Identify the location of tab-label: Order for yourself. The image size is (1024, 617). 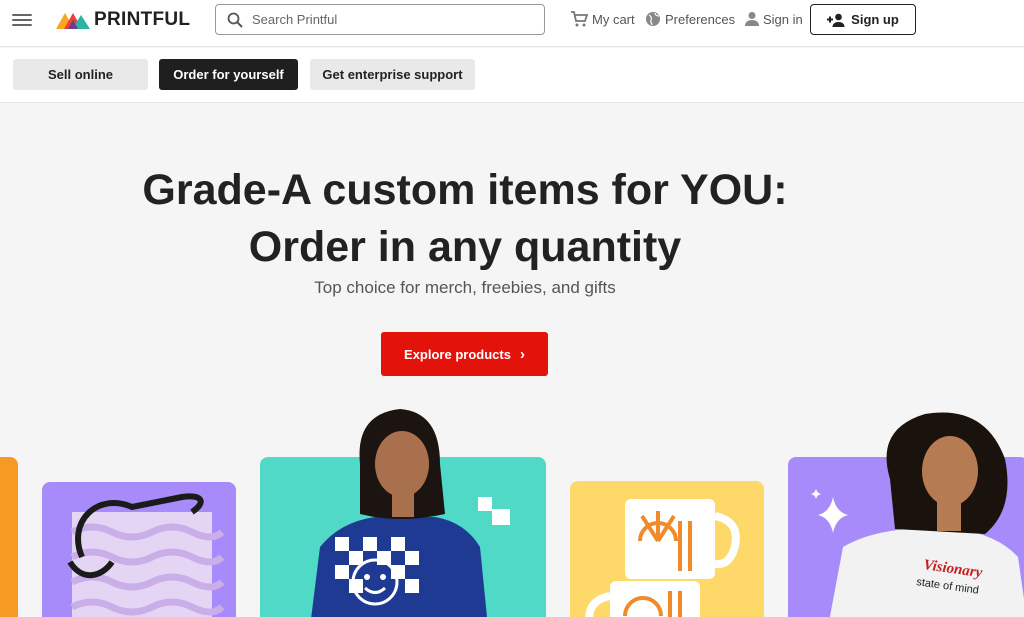
(228, 74).